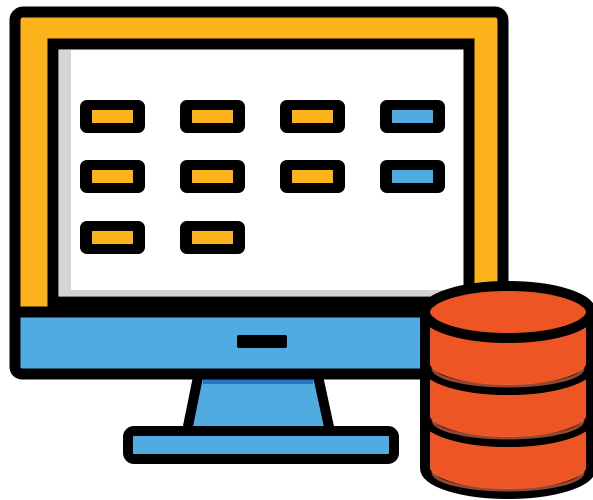 The width and height of the screenshot is (593, 500). I want to click on monitor-logo-slot, so click(262, 341).